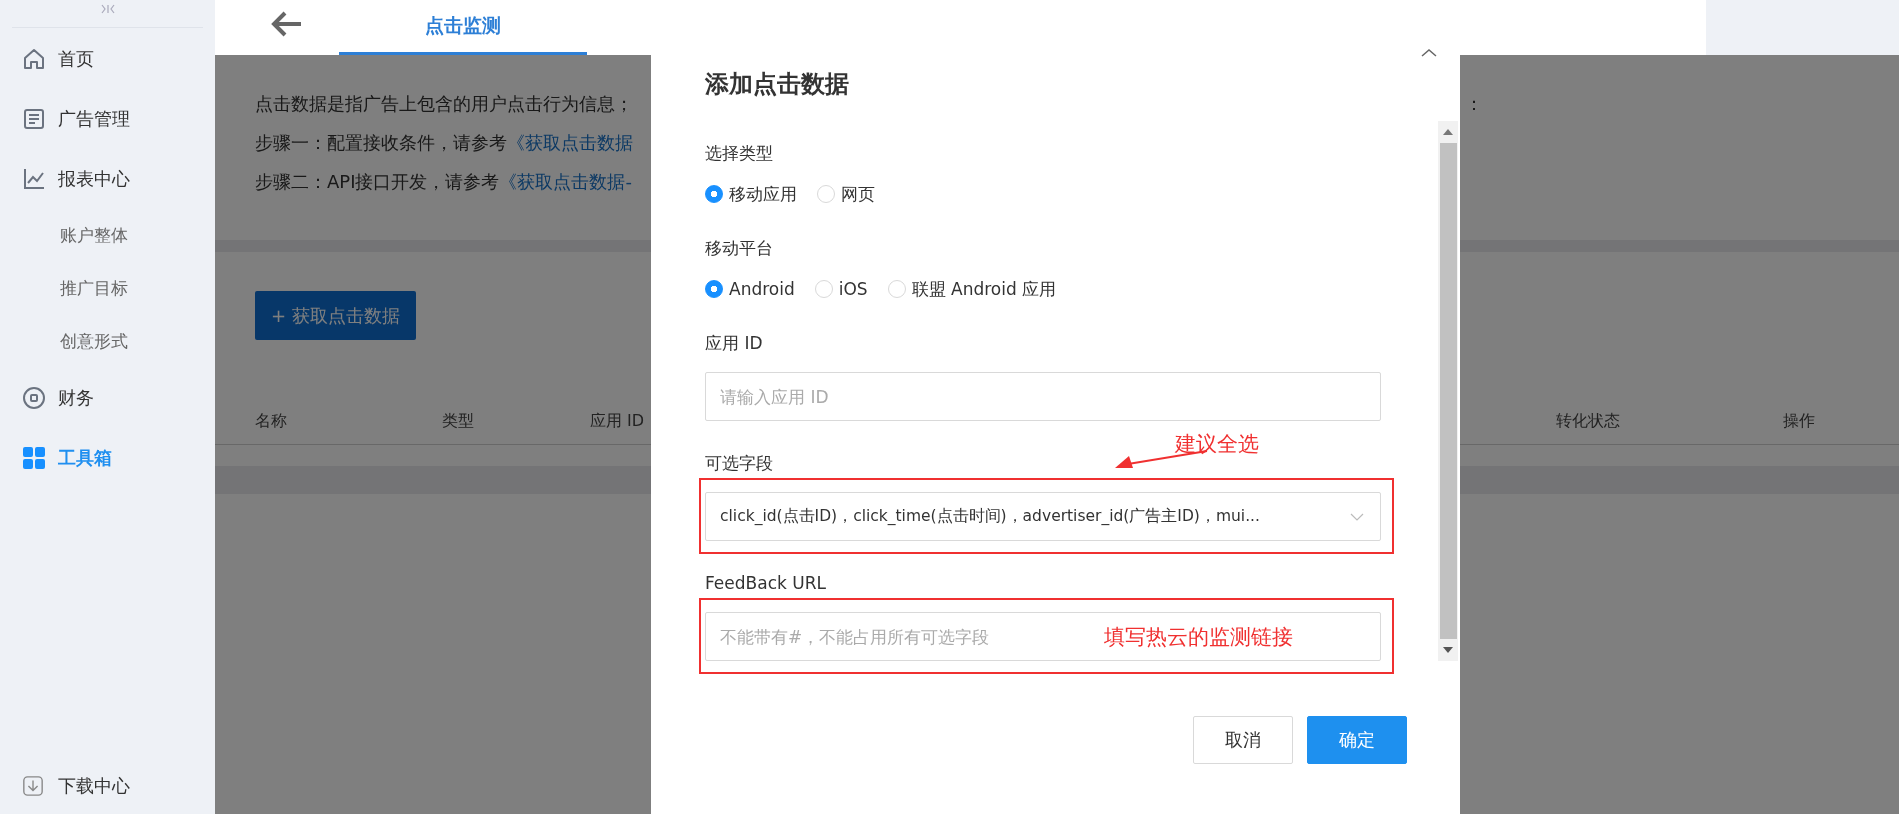 Image resolution: width=1899 pixels, height=814 pixels. What do you see at coordinates (734, 343) in the screenshot?
I see `field-label: 应用 ID` at bounding box center [734, 343].